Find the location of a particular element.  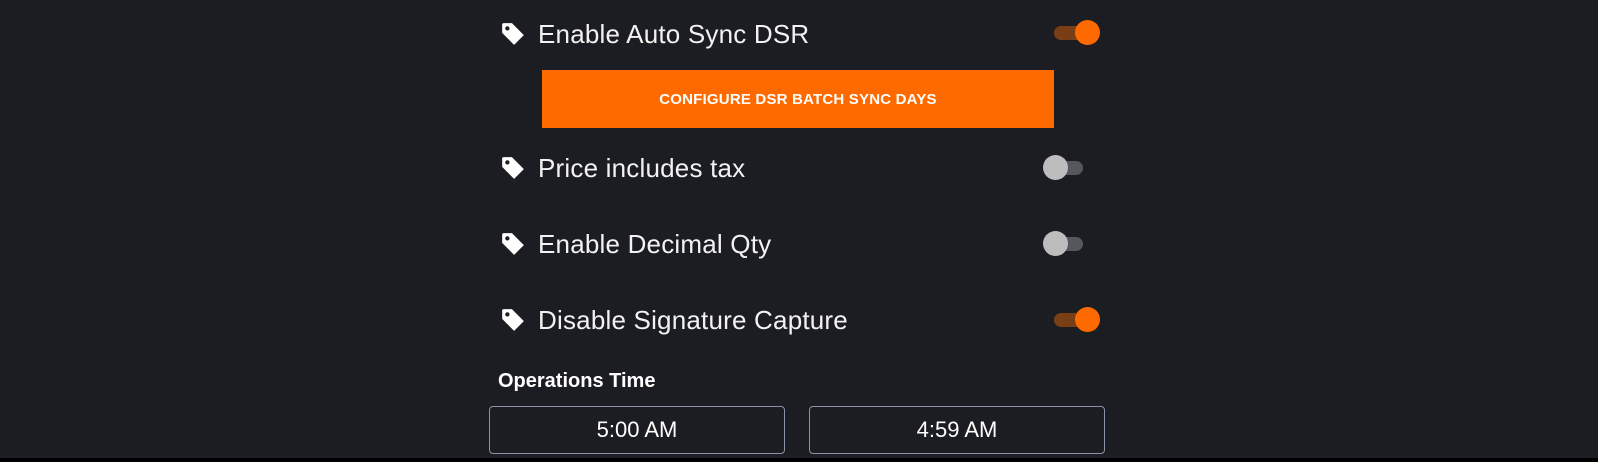

setting-row-auto-sync-dsr: Enable Auto Sync DSR is located at coordinates (800, 34).